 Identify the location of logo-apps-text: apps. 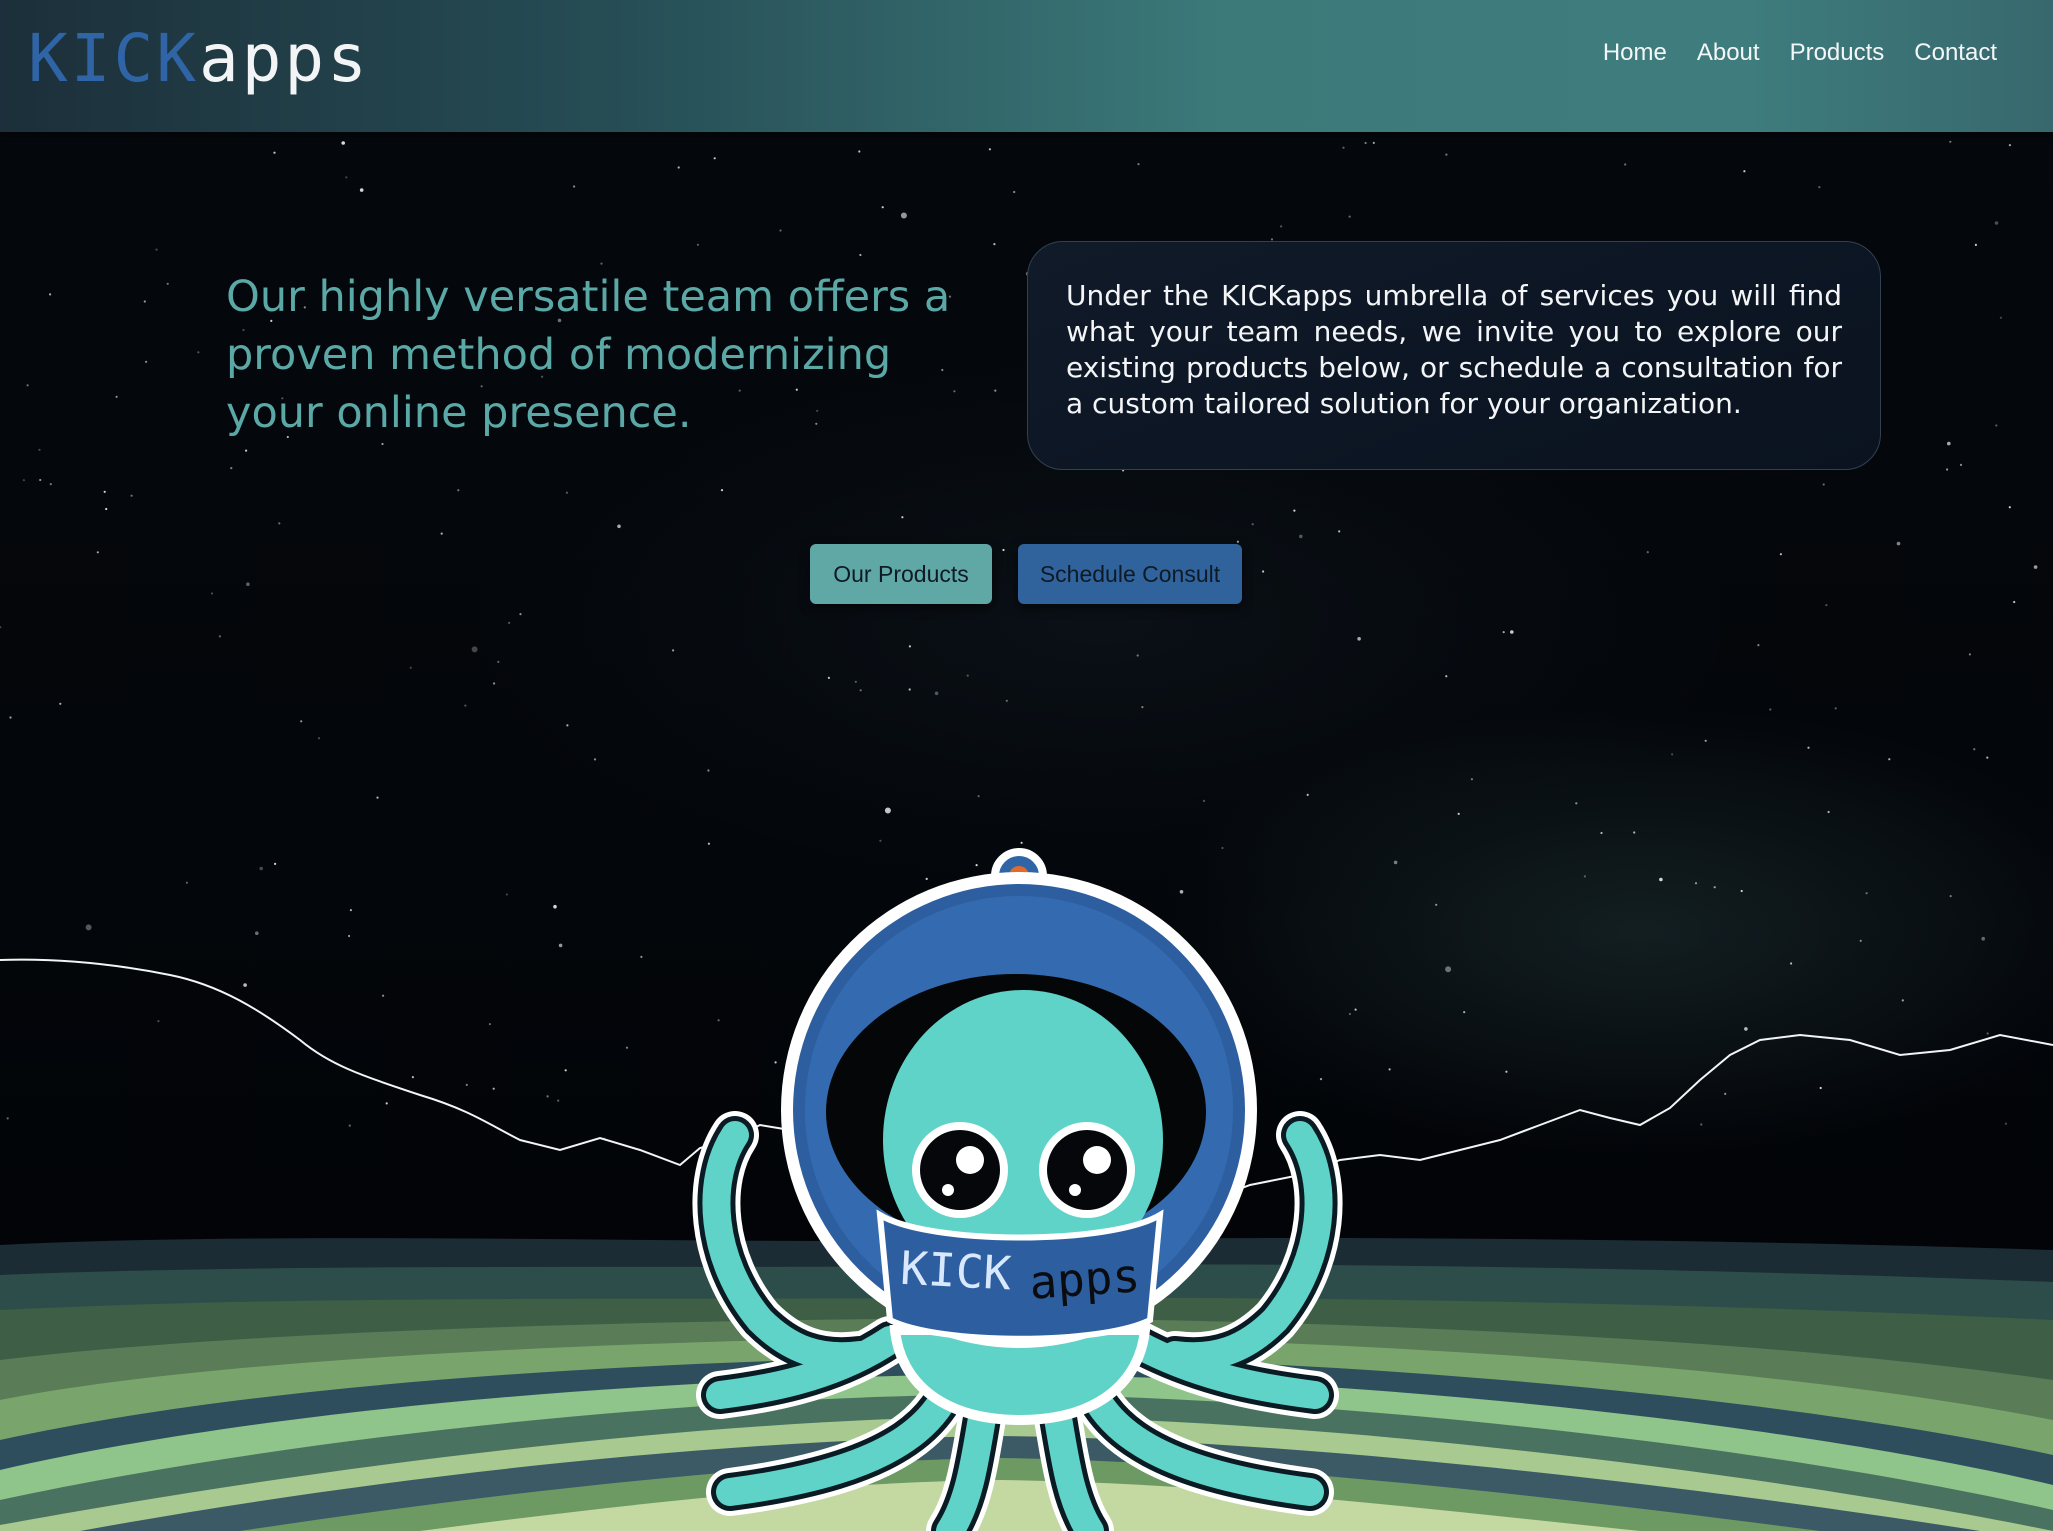
(284, 58).